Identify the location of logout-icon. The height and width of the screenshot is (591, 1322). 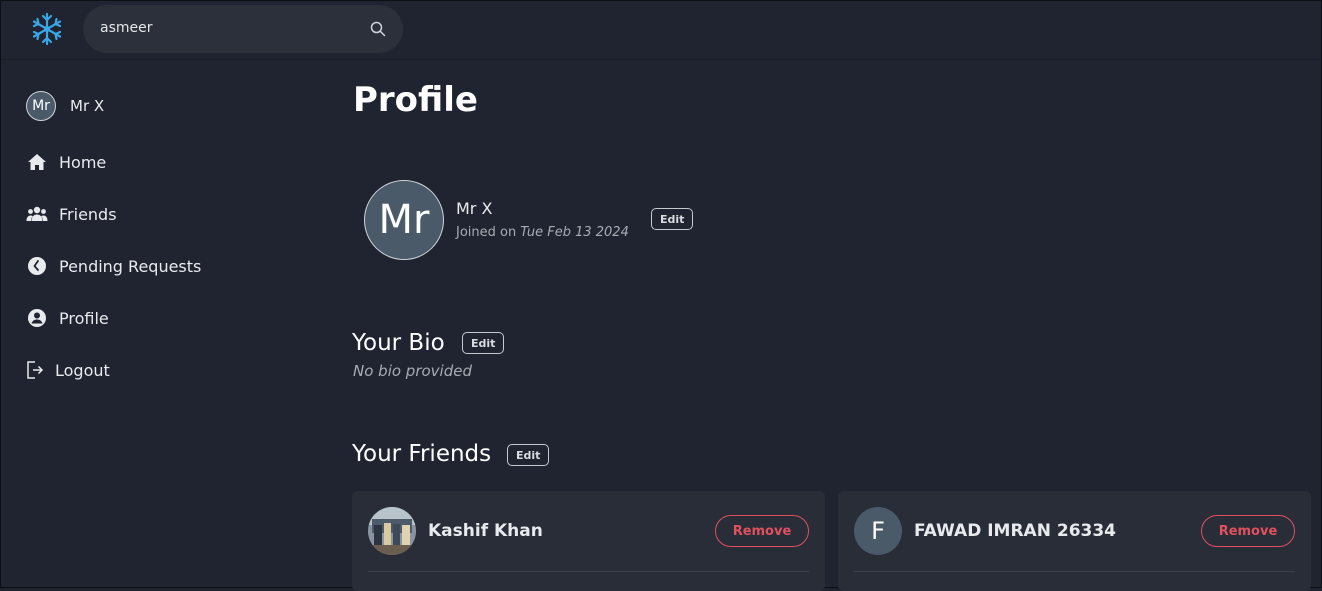
(35, 370).